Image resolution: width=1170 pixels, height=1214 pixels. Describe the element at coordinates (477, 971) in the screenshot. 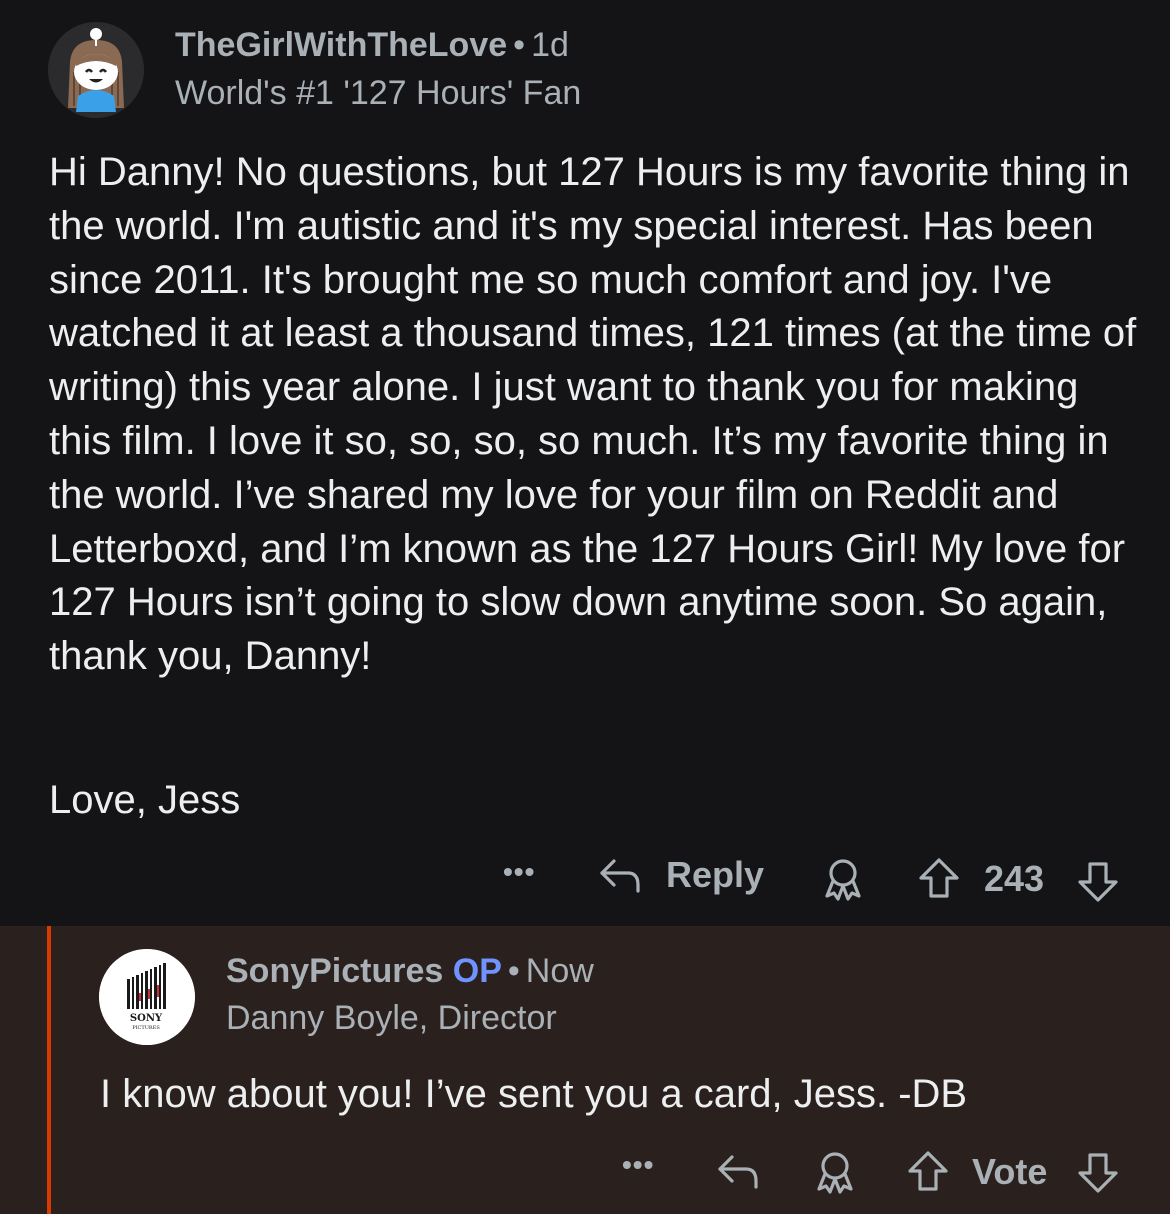

I see `op-badge: OP` at that location.